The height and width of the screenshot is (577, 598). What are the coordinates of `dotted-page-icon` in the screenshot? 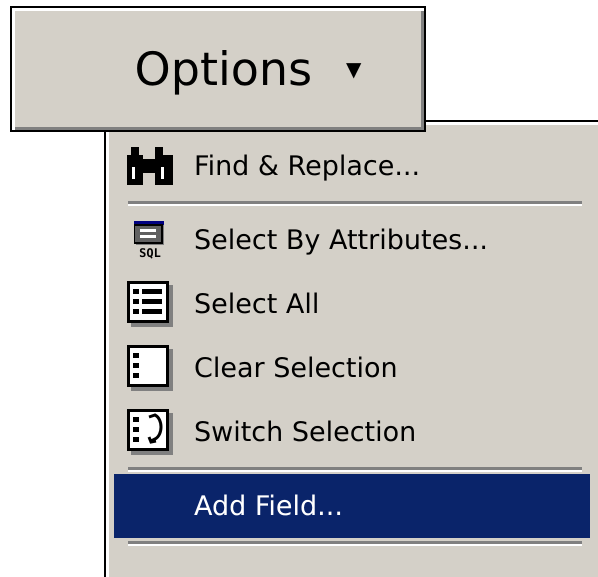 It's located at (150, 368).